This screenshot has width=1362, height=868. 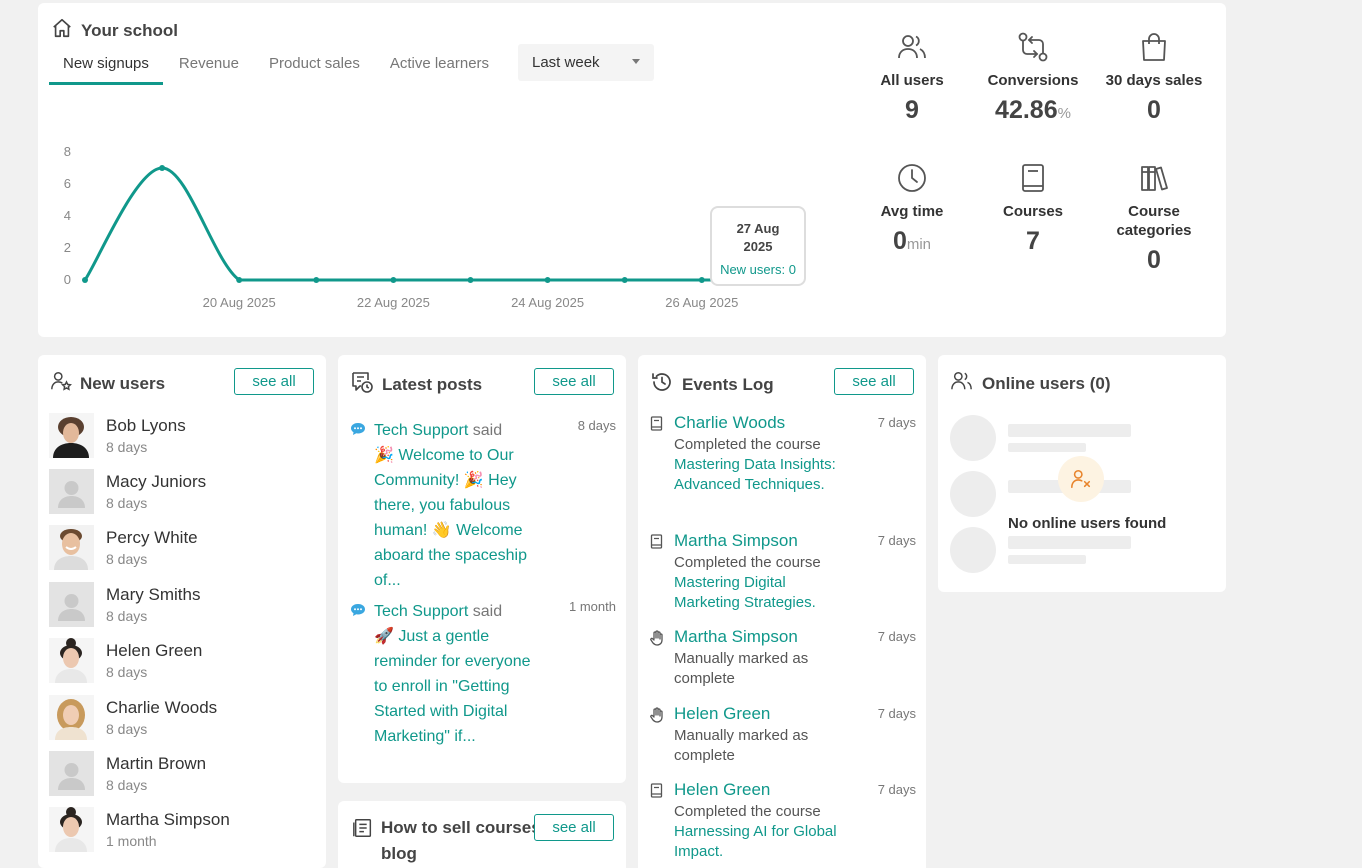 I want to click on stat-unit: %, so click(x=1064, y=113).